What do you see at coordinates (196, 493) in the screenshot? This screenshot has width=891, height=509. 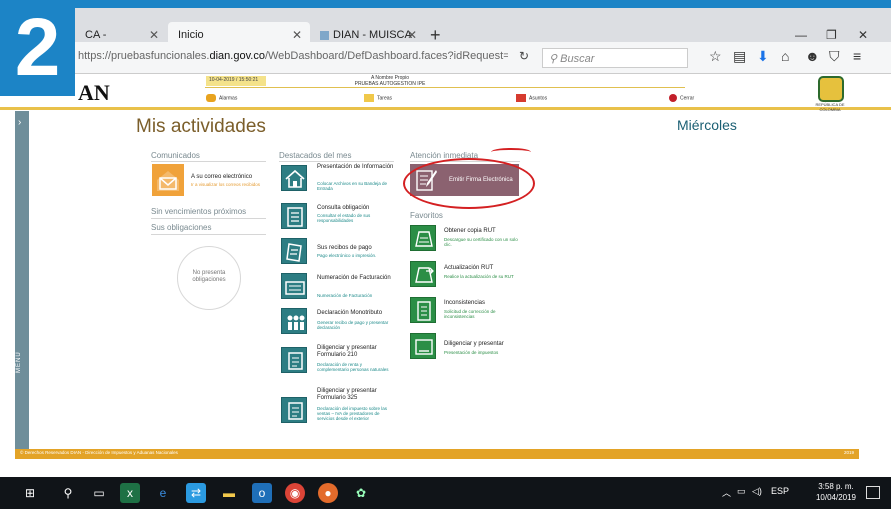 I see `teamviewer-icon: ⇄` at bounding box center [196, 493].